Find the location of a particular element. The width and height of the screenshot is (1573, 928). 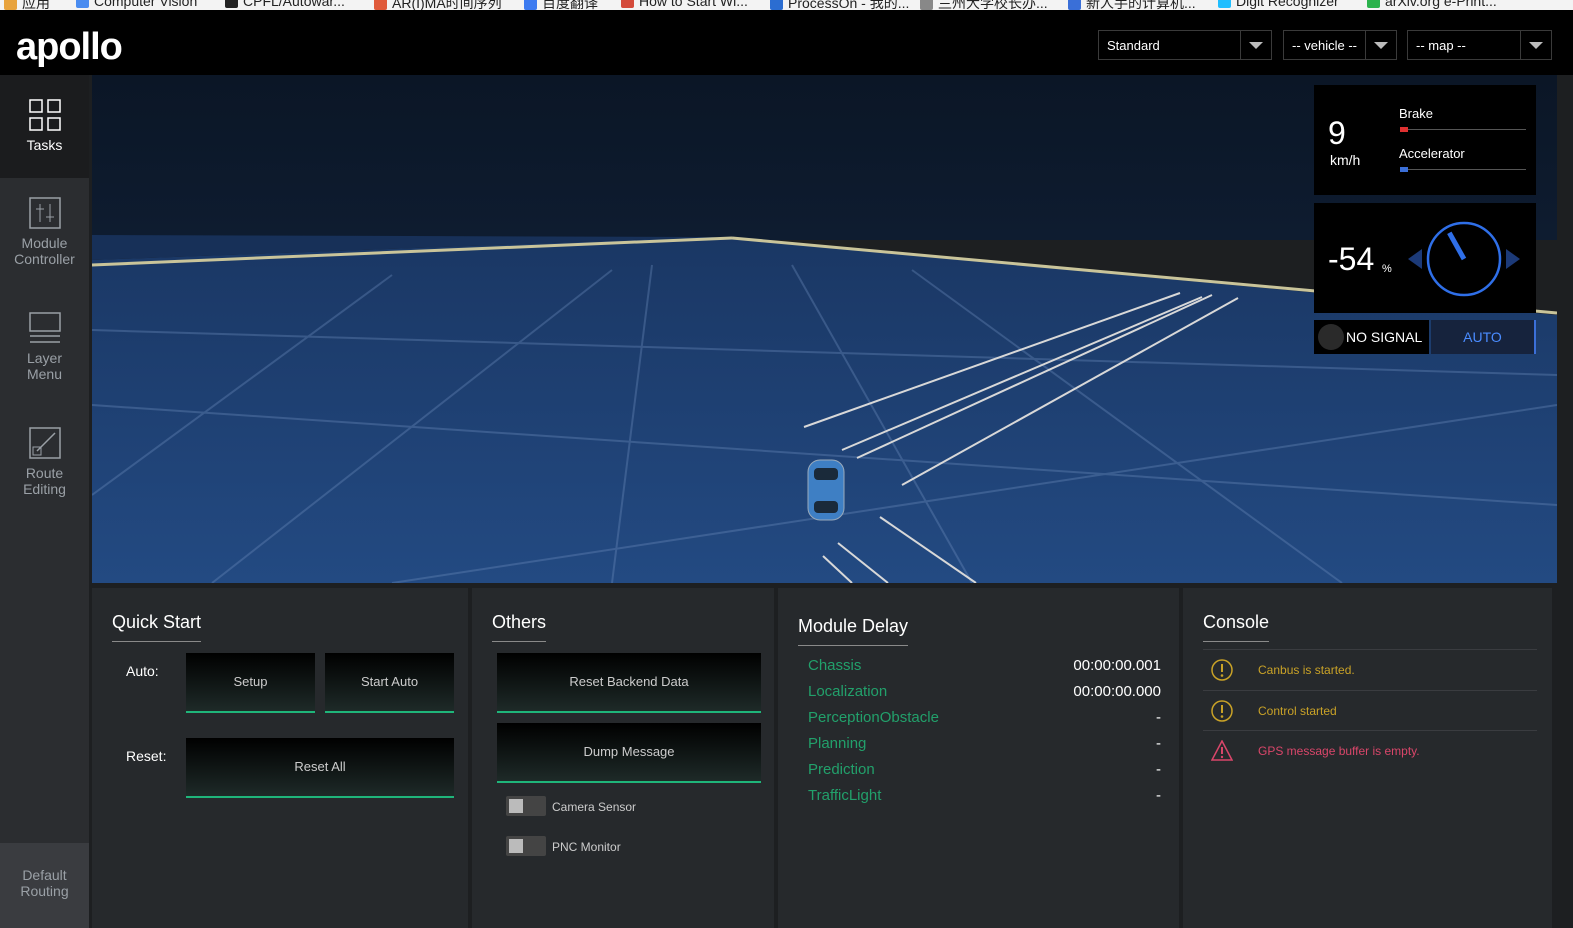

apollo-logo: apollo is located at coordinates (69, 47).